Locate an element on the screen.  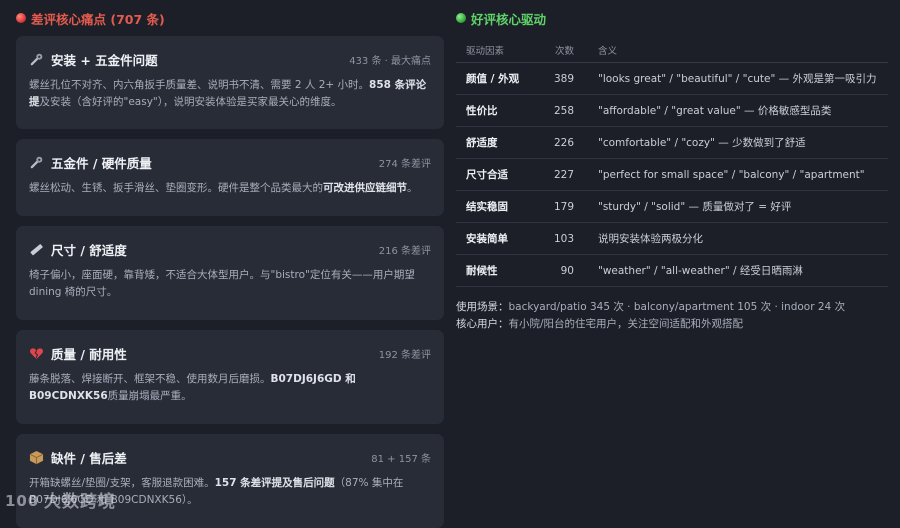
card-title: 质量 / 耐用性 is located at coordinates (89, 354).